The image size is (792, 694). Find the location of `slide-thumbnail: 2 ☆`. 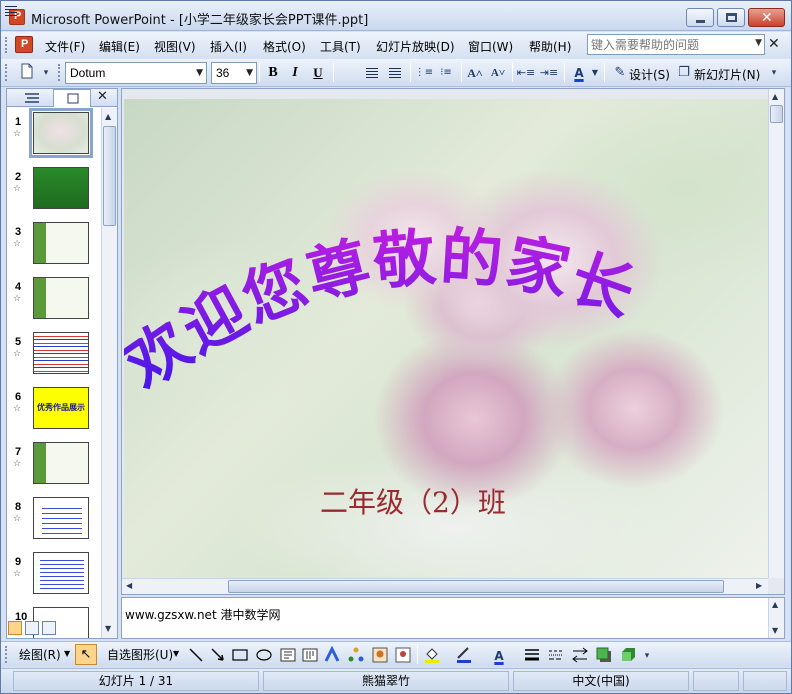

slide-thumbnail: 2 ☆ is located at coordinates (54, 192).